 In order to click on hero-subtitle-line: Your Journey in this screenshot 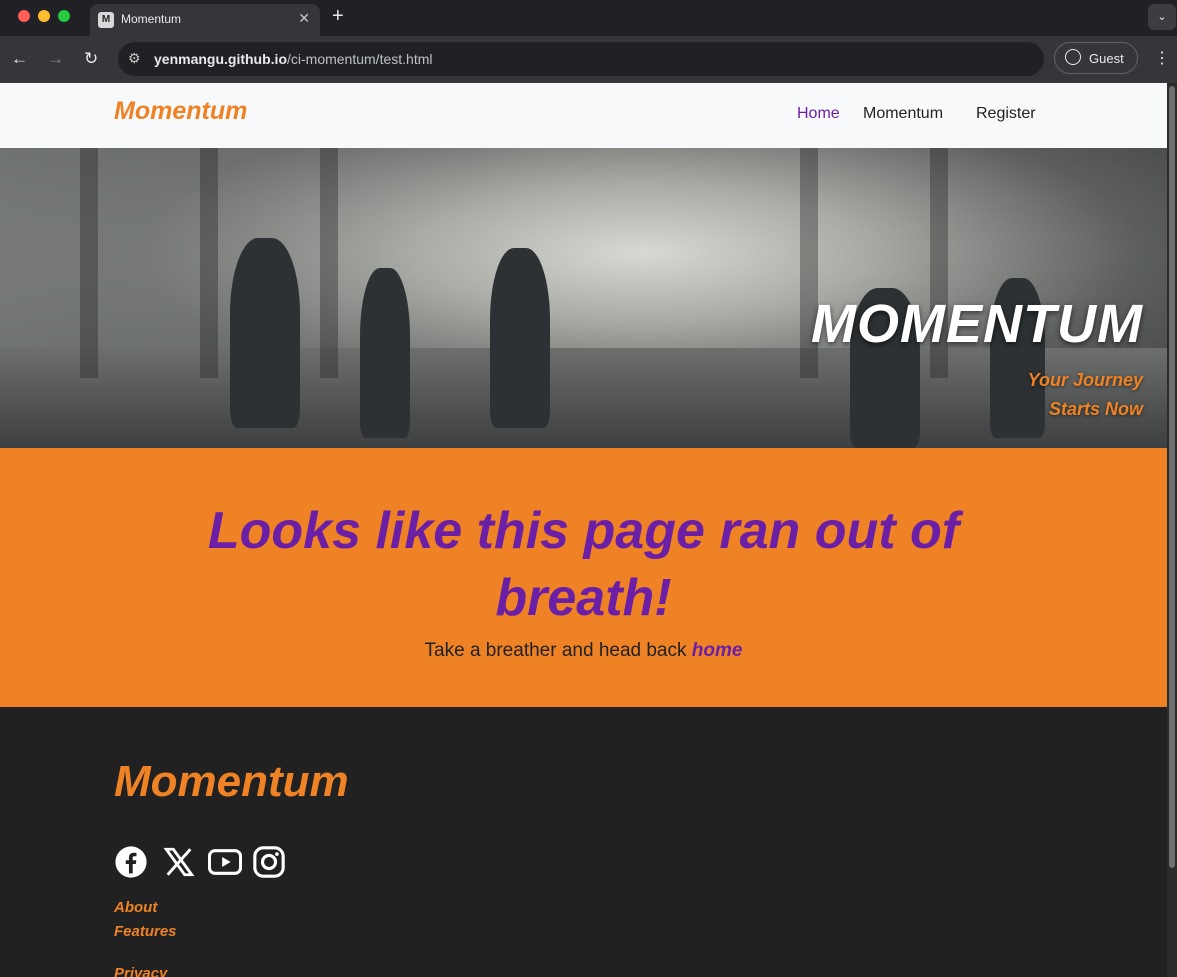, I will do `click(1085, 380)`.